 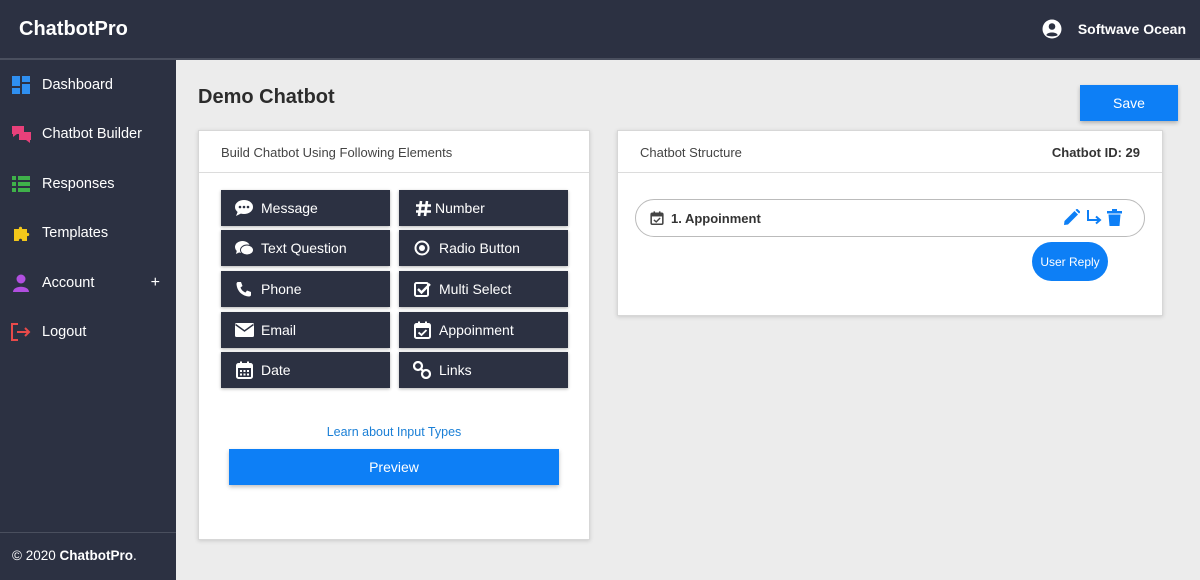 What do you see at coordinates (244, 208) in the screenshot?
I see `comment-icon` at bounding box center [244, 208].